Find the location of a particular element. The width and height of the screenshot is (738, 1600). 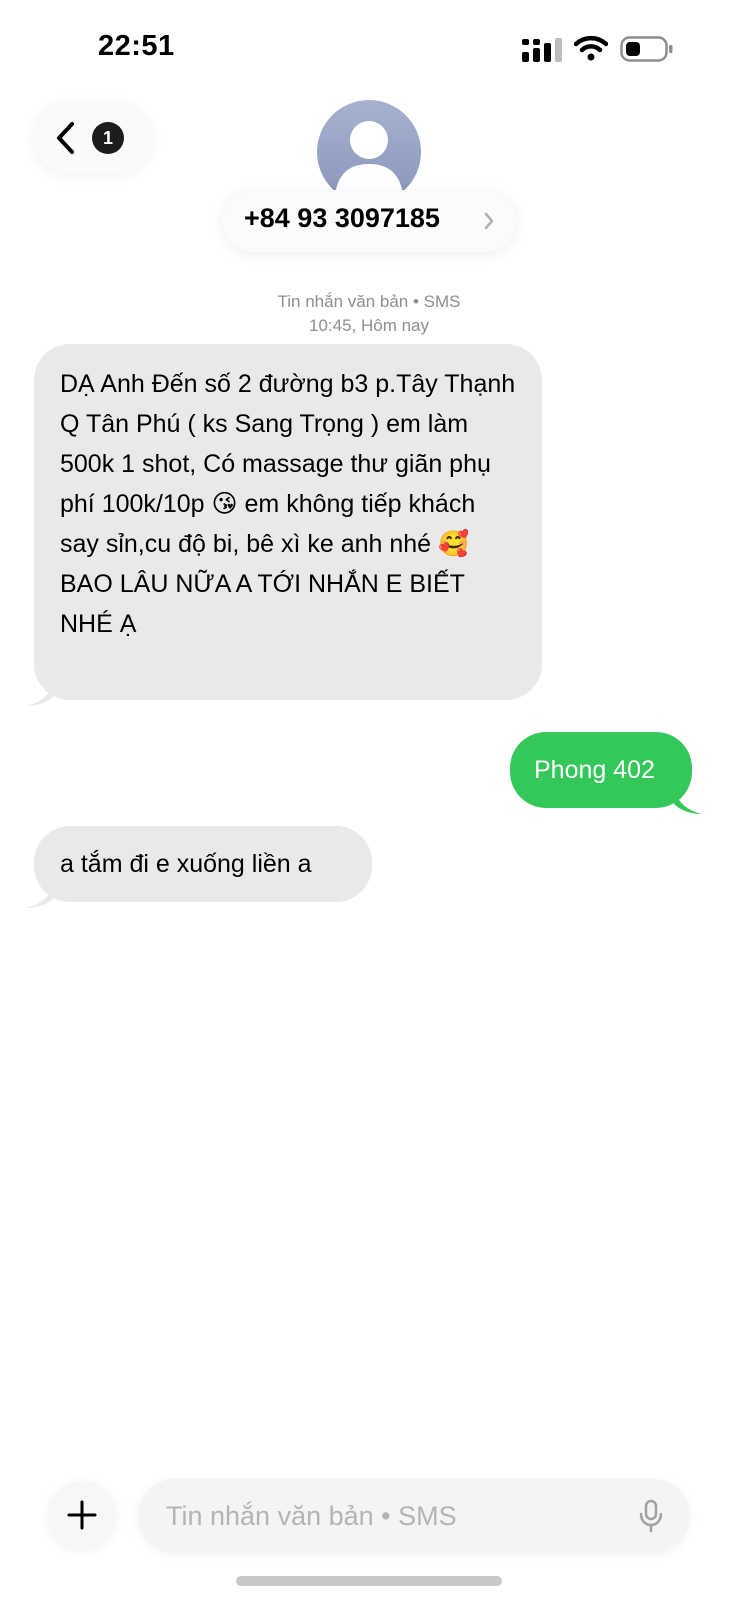

wifi-icon is located at coordinates (591, 48).